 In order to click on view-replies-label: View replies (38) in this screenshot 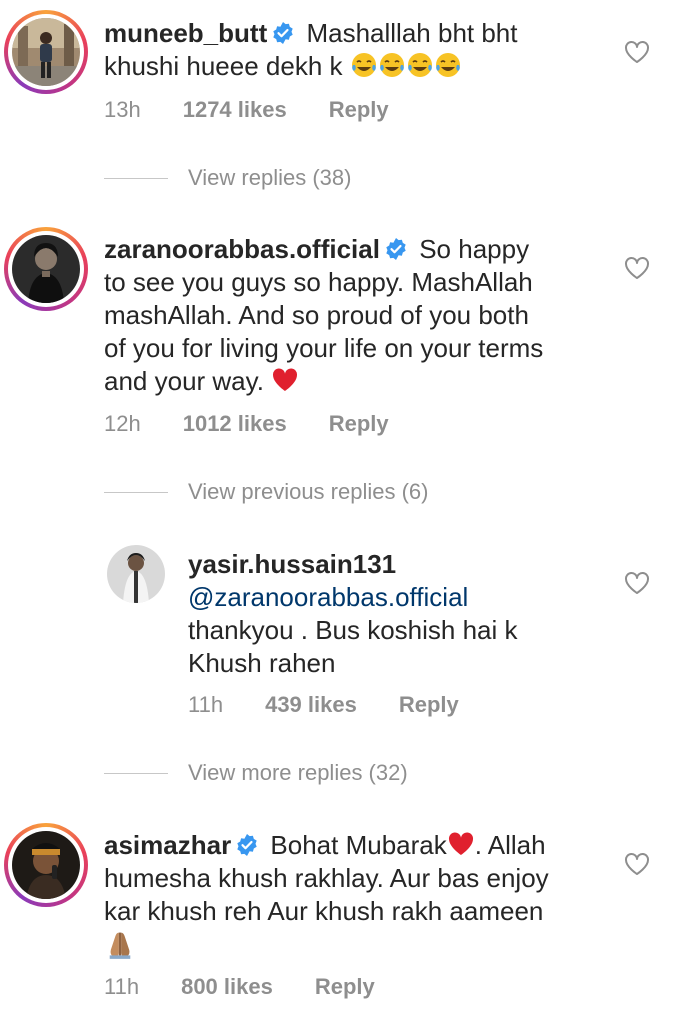, I will do `click(269, 178)`.